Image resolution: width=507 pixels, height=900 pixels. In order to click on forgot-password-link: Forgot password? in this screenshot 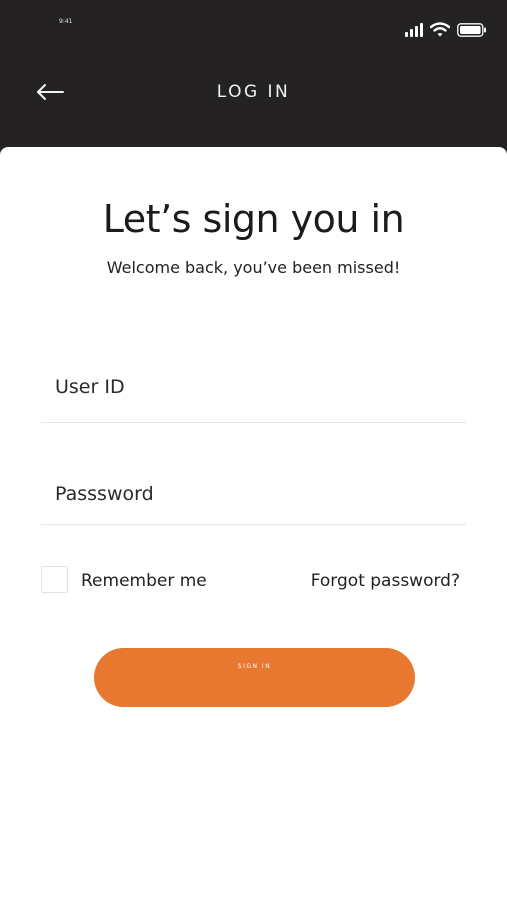, I will do `click(385, 581)`.